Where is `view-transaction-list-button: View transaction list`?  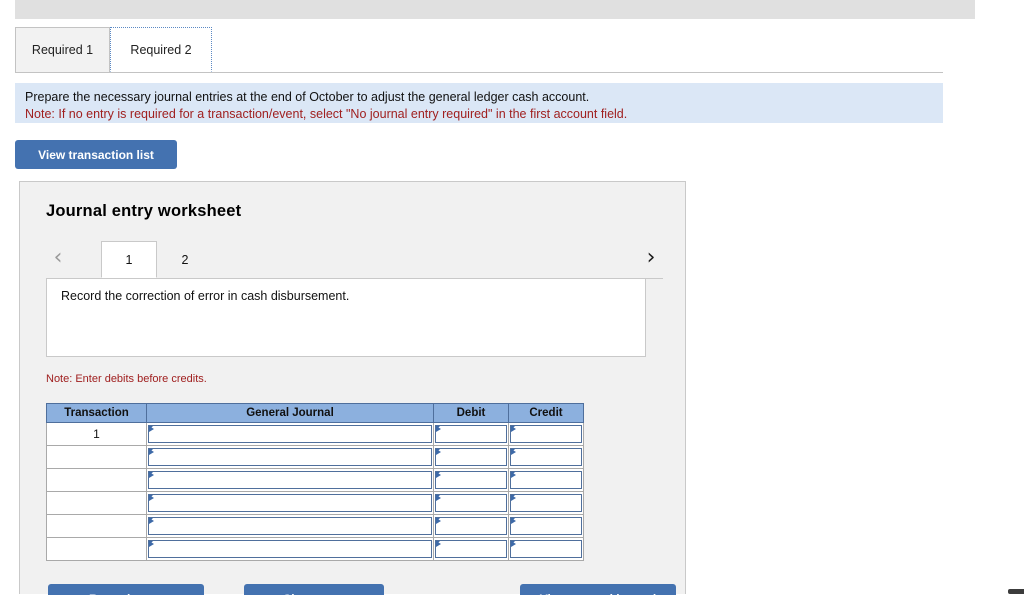 view-transaction-list-button: View transaction list is located at coordinates (96, 154).